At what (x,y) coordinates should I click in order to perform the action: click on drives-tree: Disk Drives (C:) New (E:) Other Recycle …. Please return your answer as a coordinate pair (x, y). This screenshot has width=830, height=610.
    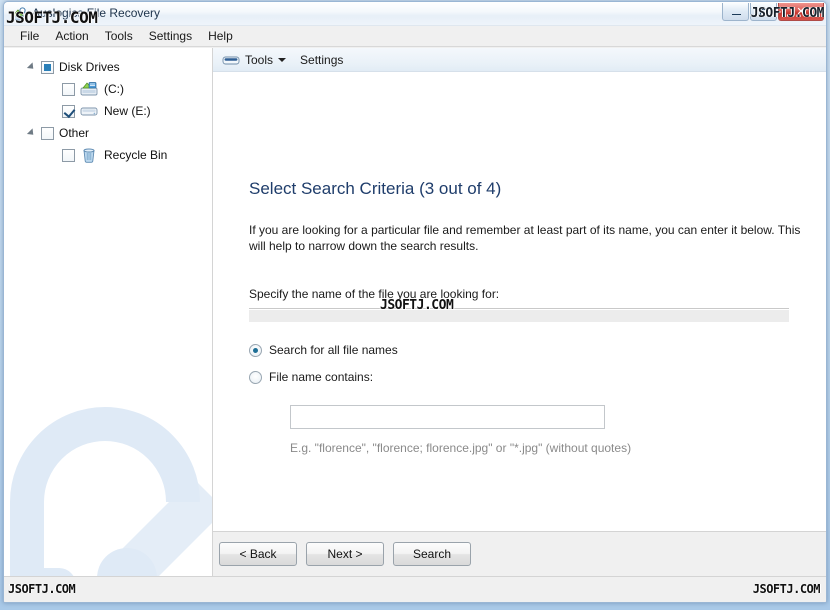
    Looking at the image, I should click on (108, 107).